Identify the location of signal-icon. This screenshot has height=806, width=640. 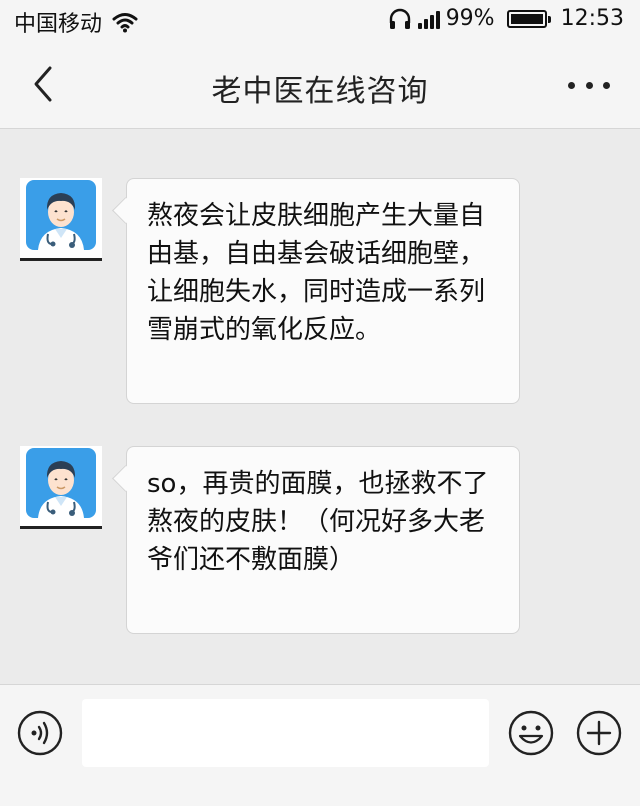
(428, 19).